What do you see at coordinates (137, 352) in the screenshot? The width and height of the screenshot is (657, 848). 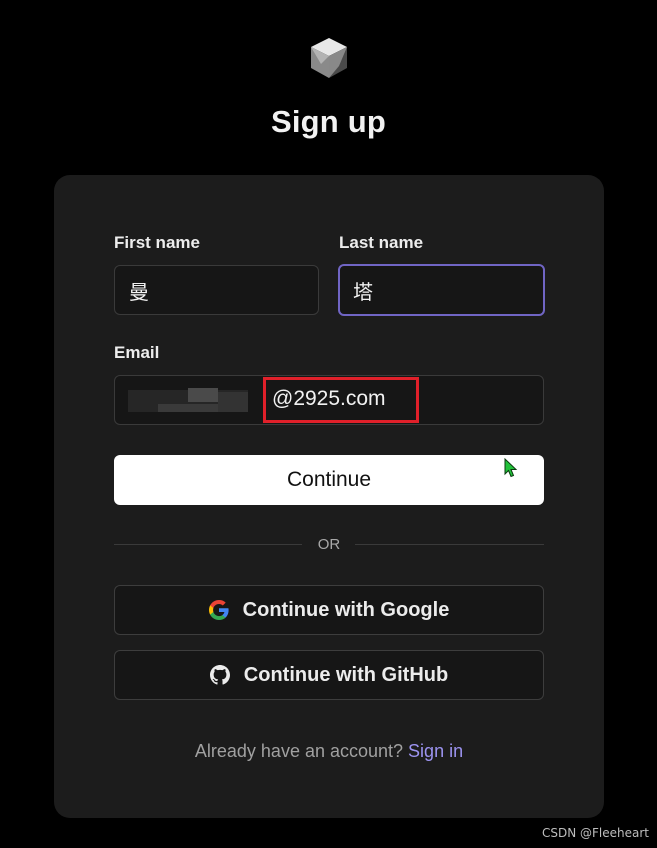 I see `email-label: Email` at bounding box center [137, 352].